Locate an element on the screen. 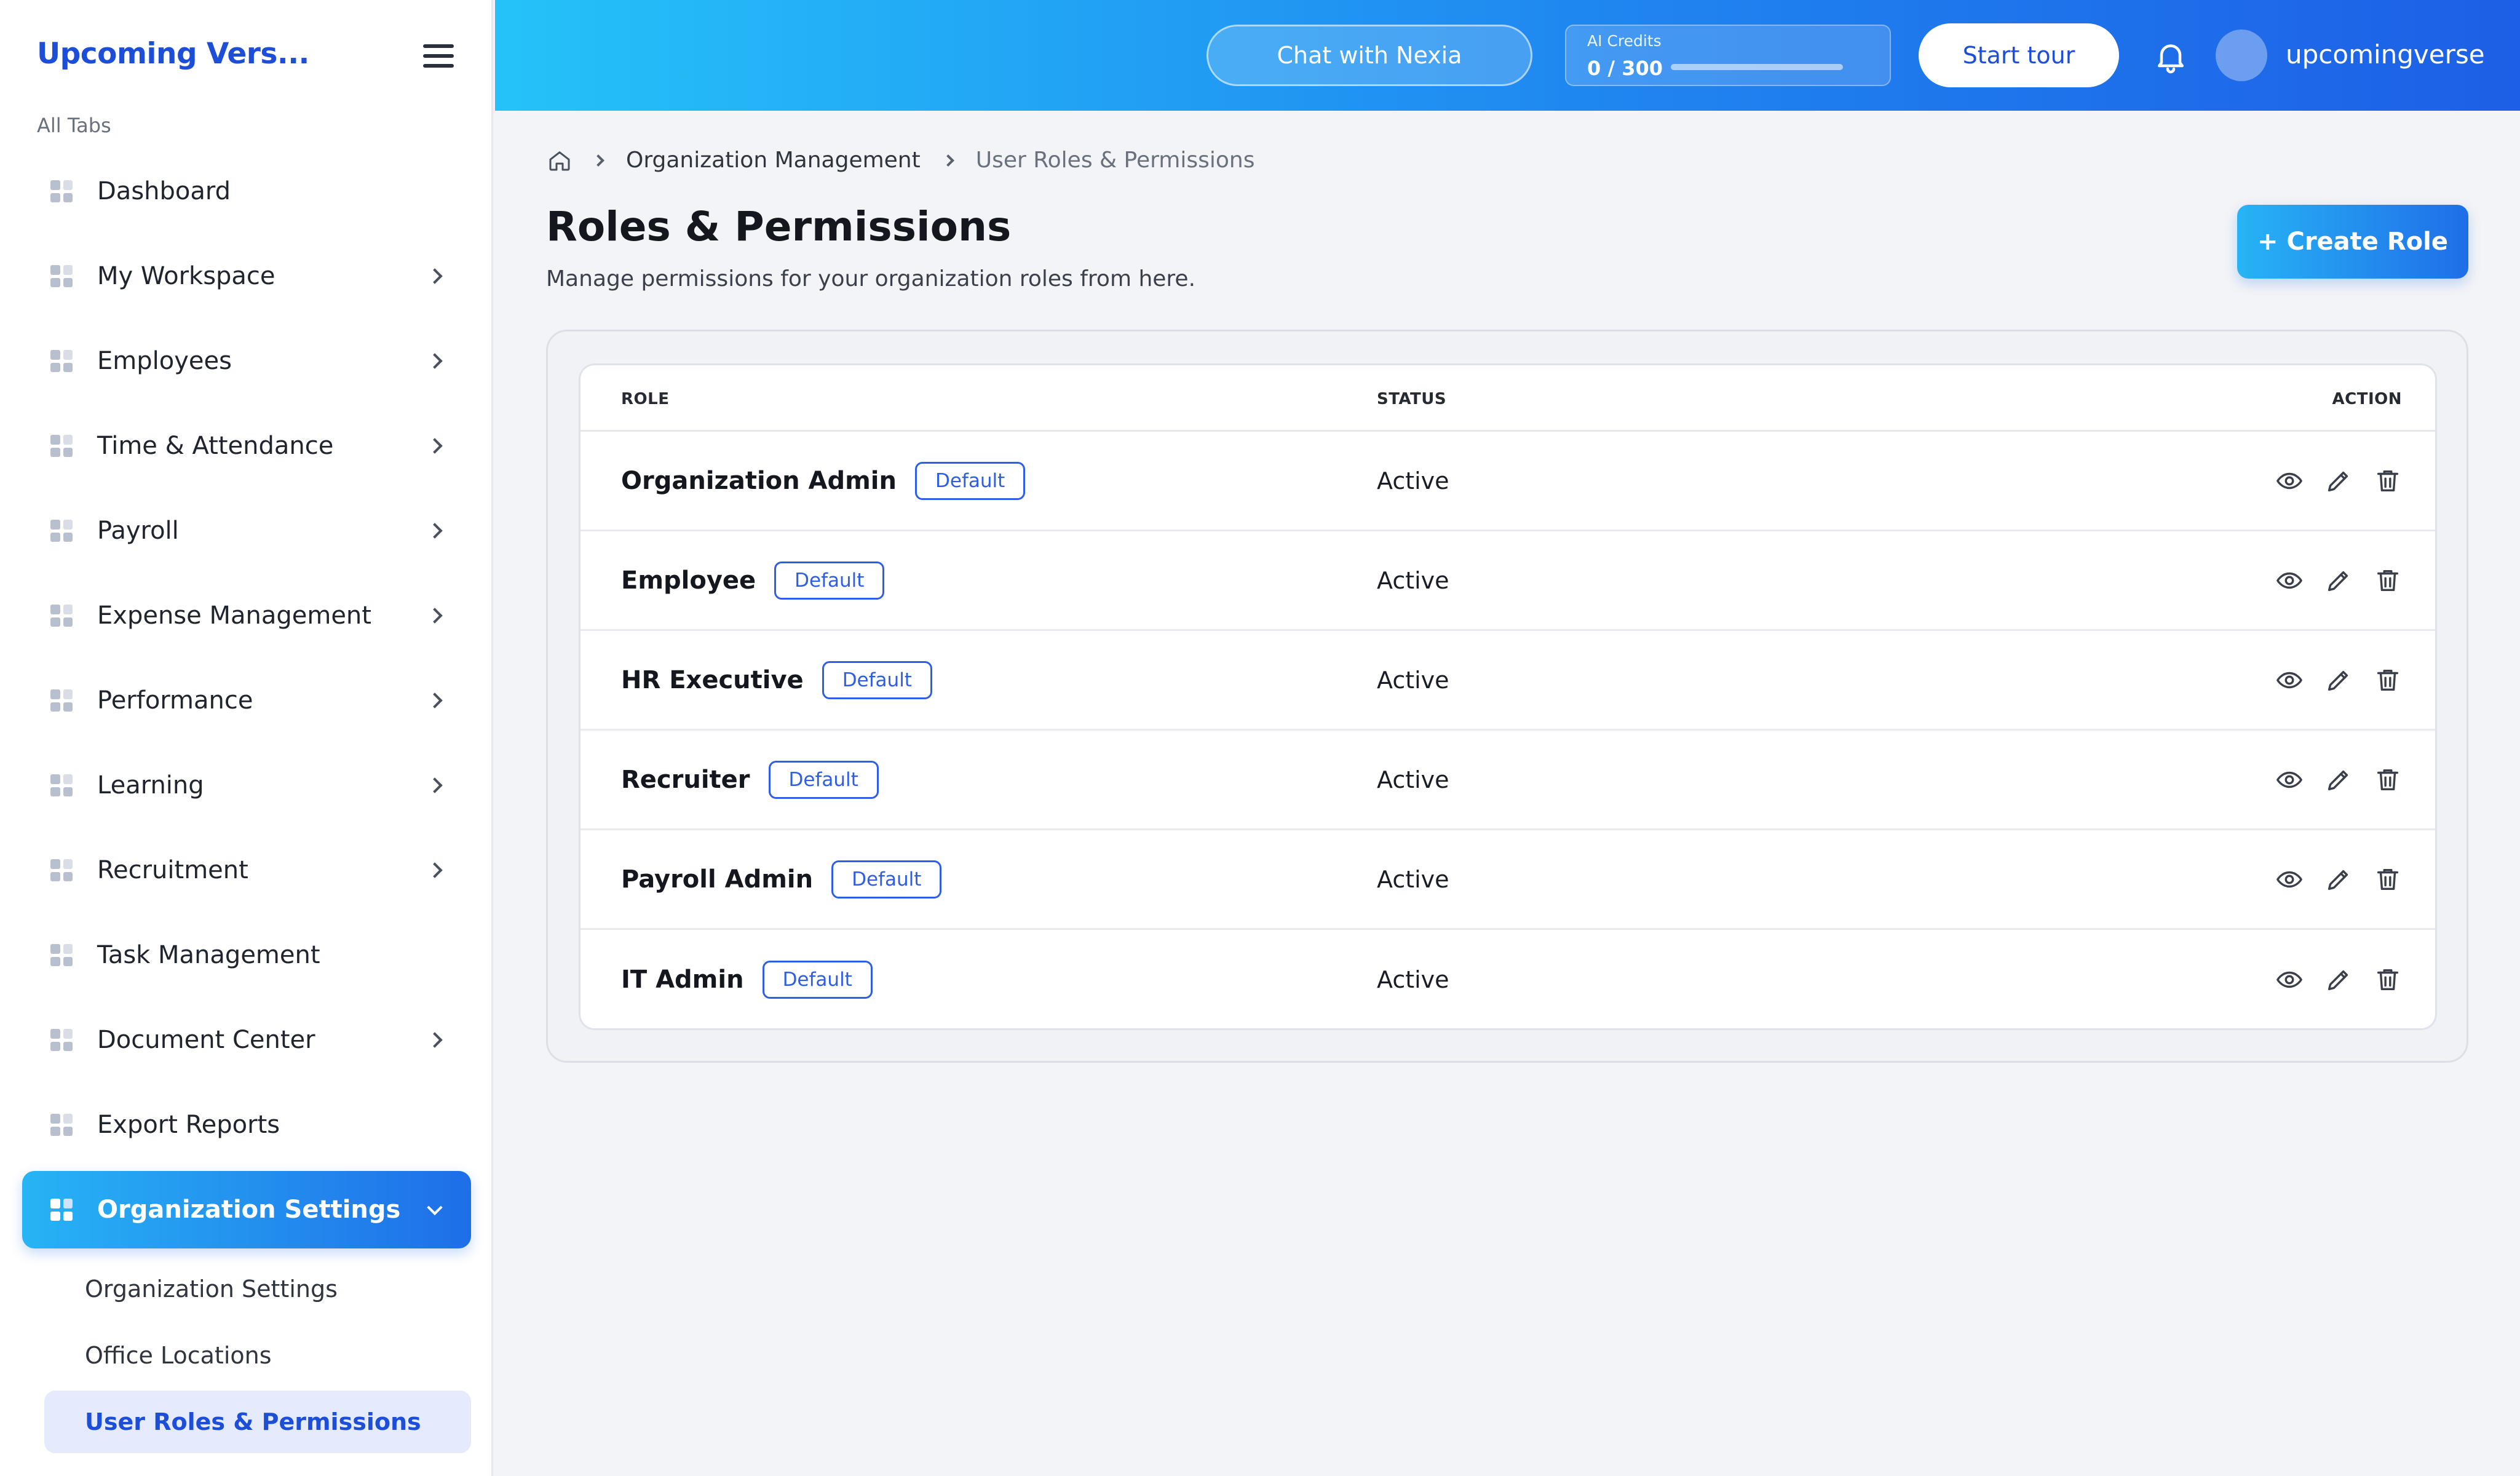 The height and width of the screenshot is (1476, 2520). ai-credits-label: AI Credits is located at coordinates (1624, 41).